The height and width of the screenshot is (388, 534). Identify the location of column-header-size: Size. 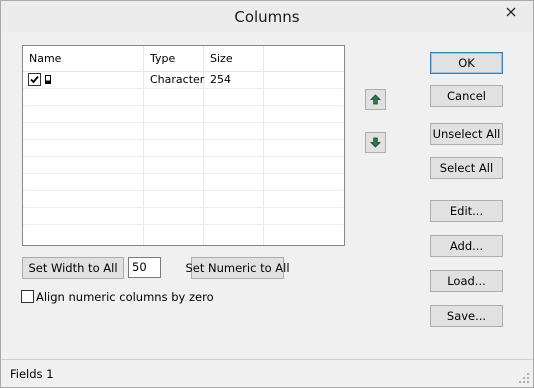
(233, 58).